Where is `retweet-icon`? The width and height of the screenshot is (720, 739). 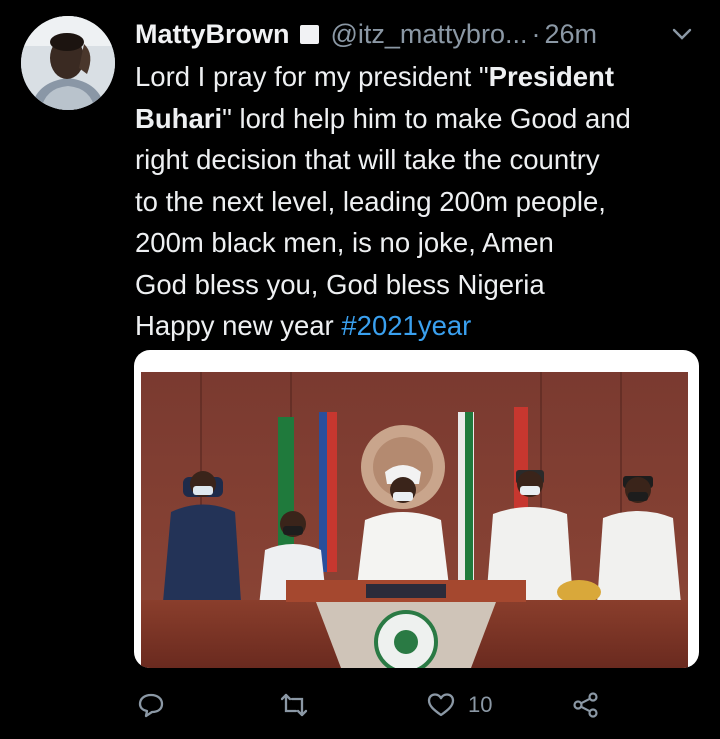 retweet-icon is located at coordinates (294, 705).